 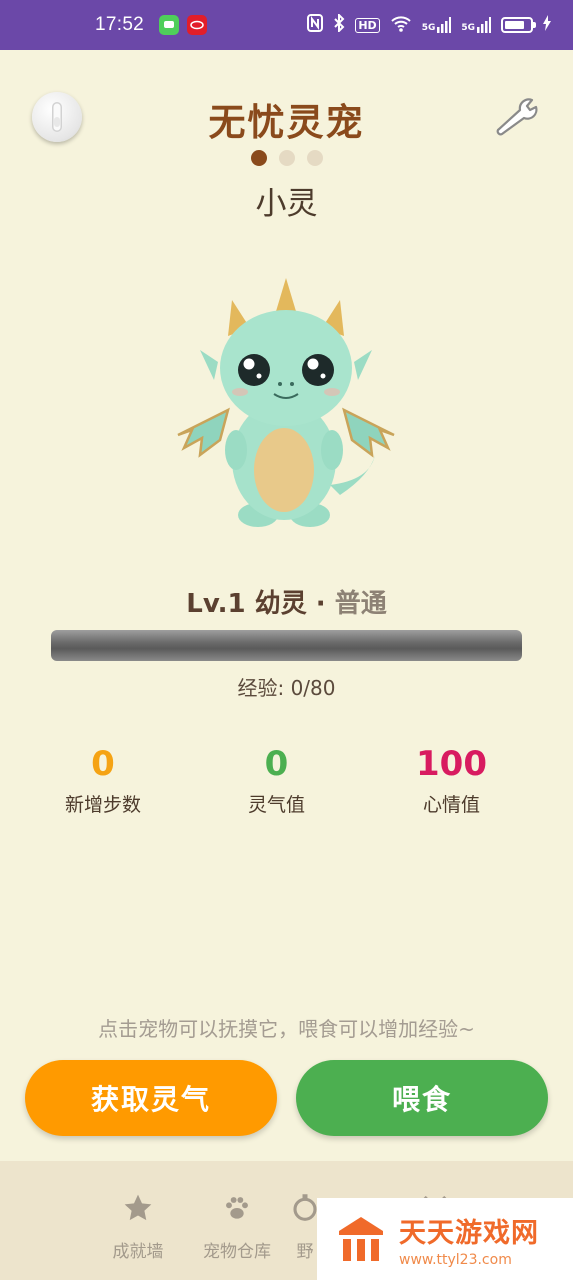 I want to click on stat-aura-value: 0, so click(x=276, y=764).